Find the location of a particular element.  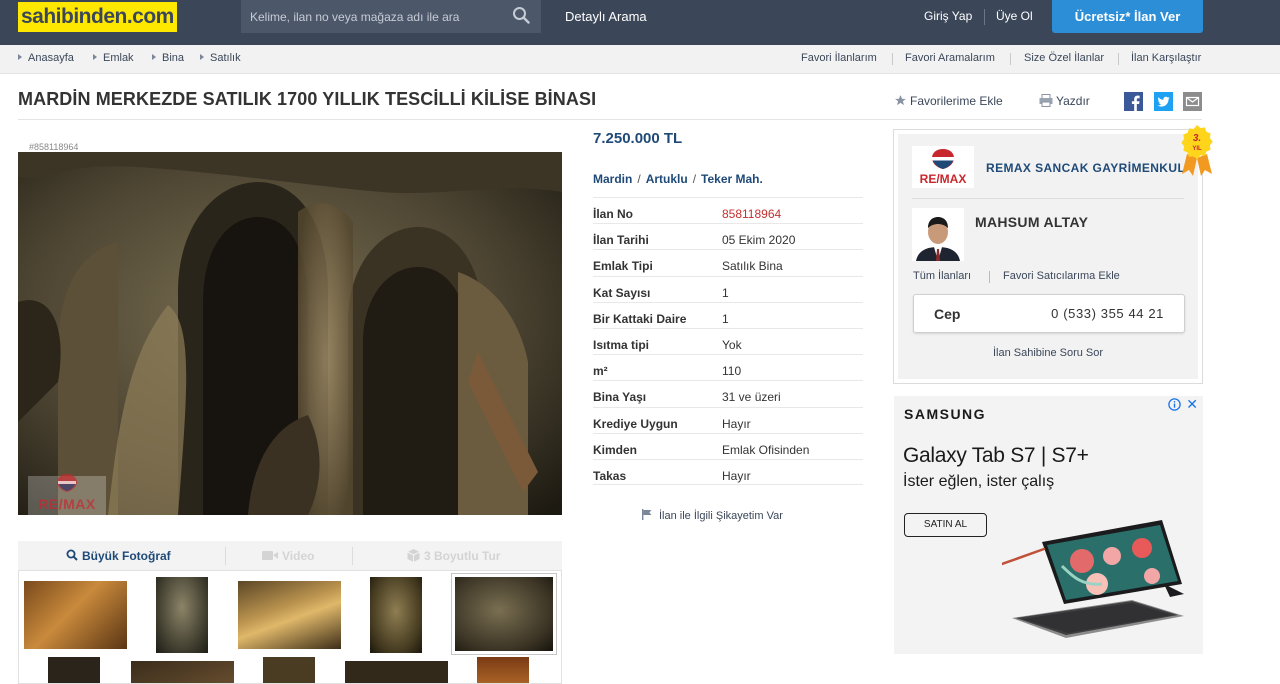

detail-key: İlan No is located at coordinates (613, 214).